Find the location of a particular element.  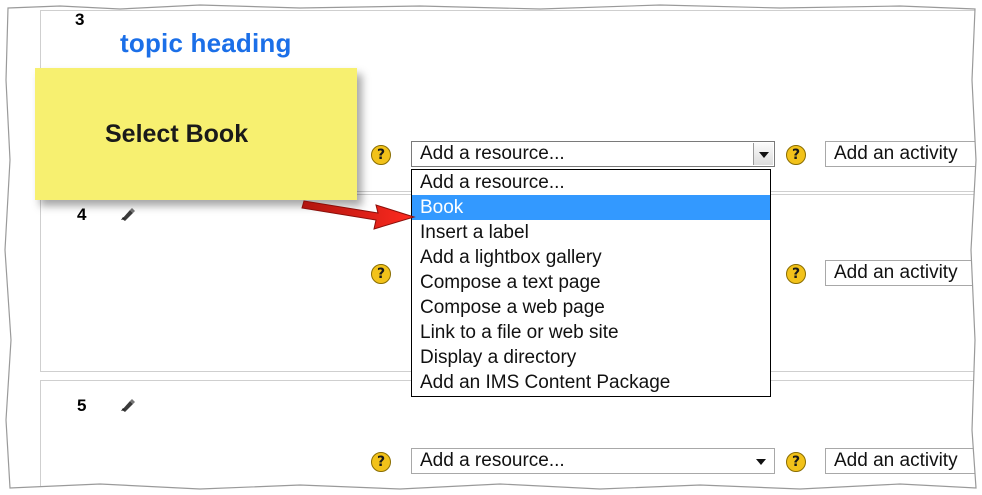

dropdown-option: Link to a file or web site is located at coordinates (591, 332).